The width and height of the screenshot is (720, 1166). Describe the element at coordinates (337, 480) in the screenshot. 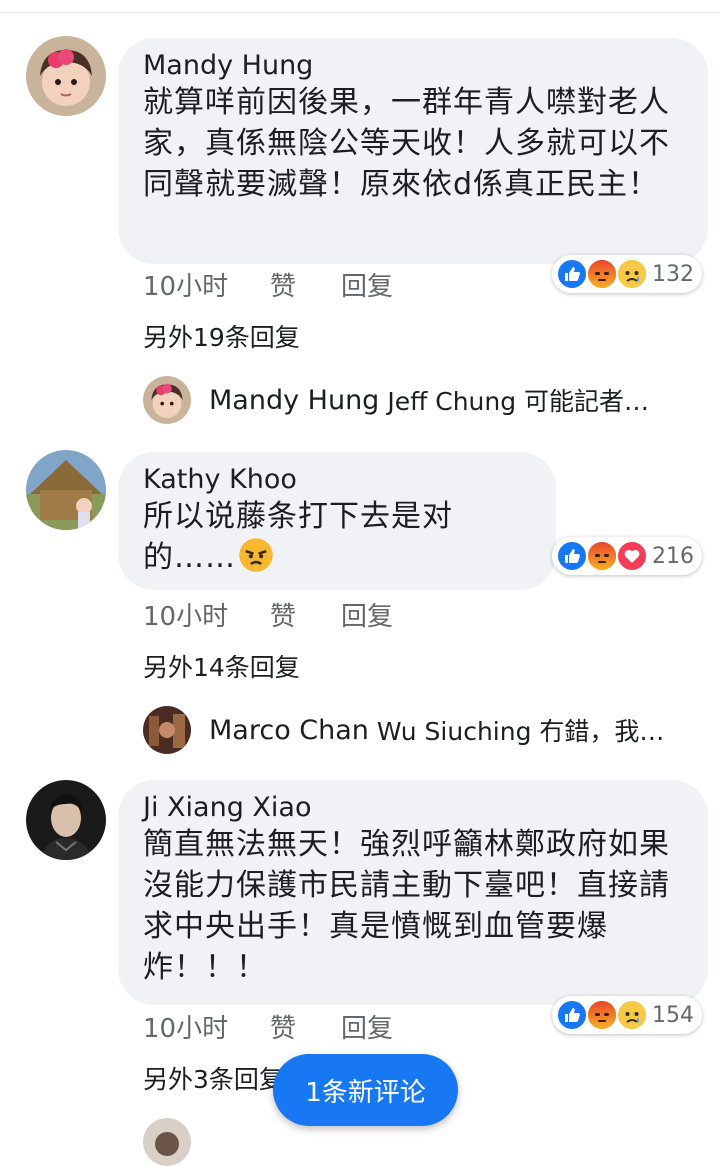

I see `comment-author: Kathy Khoo` at that location.